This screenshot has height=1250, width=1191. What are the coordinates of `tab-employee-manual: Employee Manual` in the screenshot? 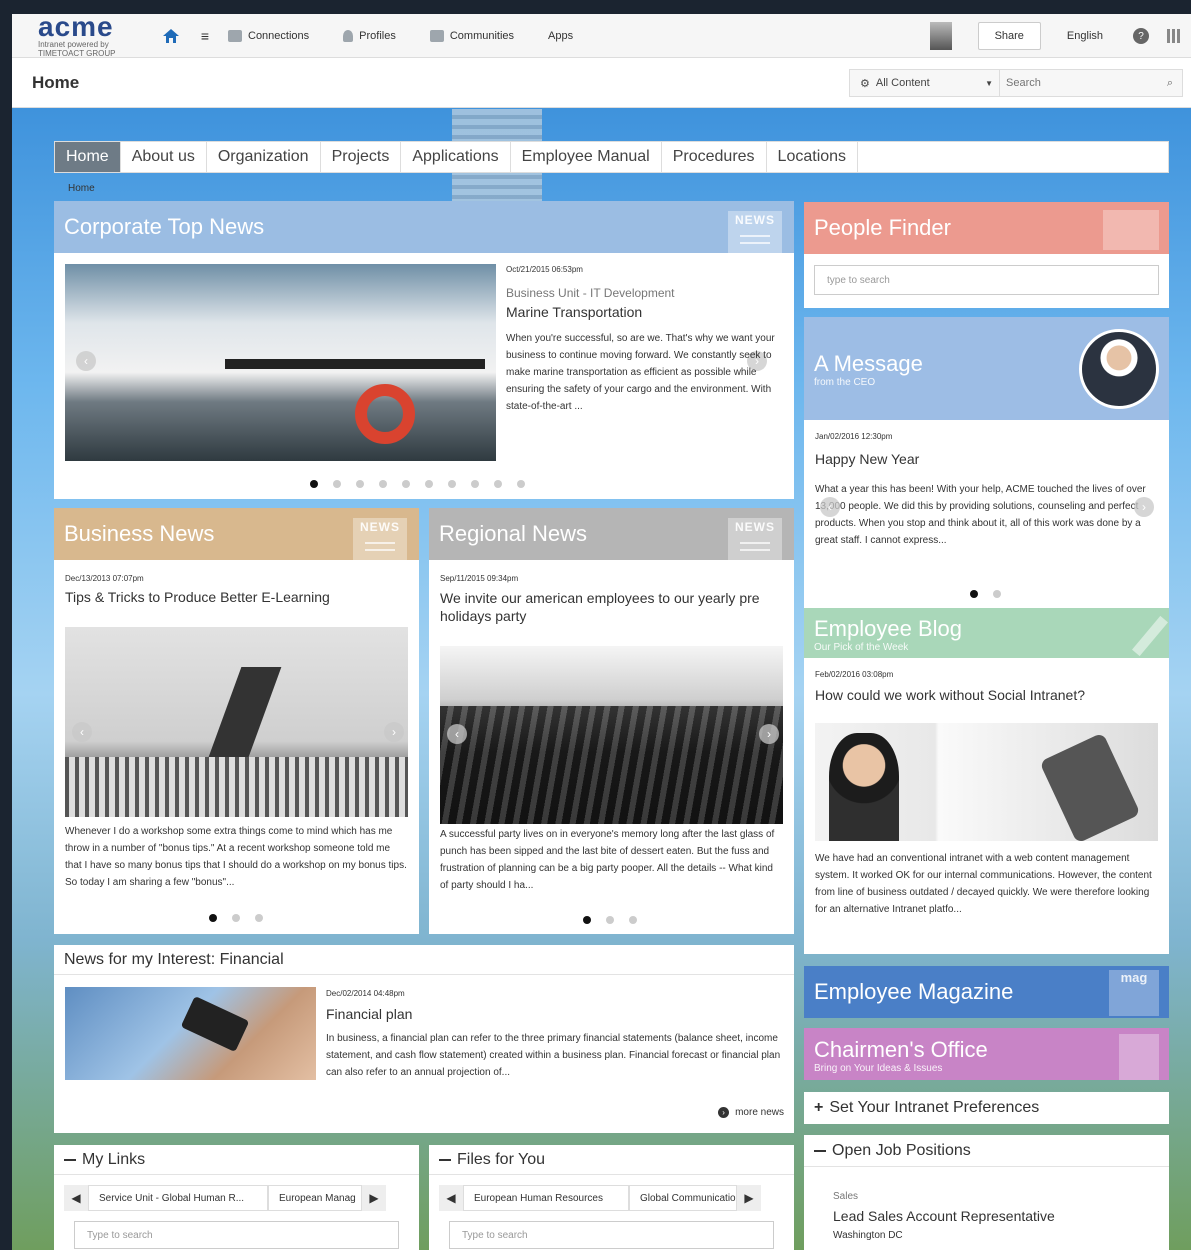 It's located at (586, 157).